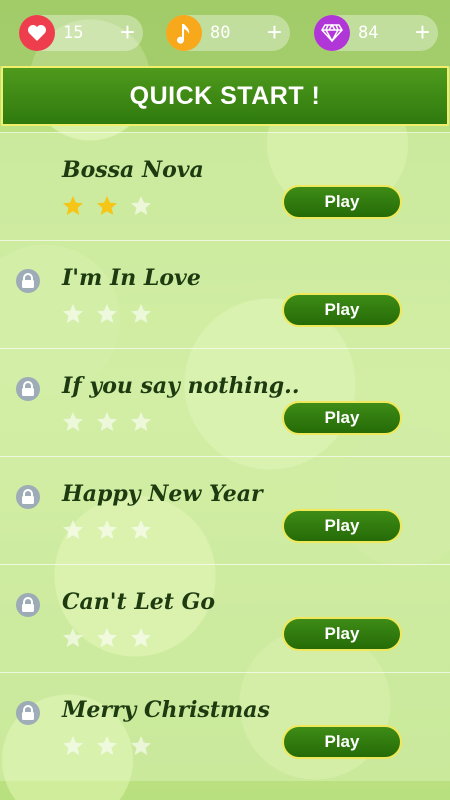 The height and width of the screenshot is (800, 450). I want to click on hearts-value: 15, so click(73, 33).